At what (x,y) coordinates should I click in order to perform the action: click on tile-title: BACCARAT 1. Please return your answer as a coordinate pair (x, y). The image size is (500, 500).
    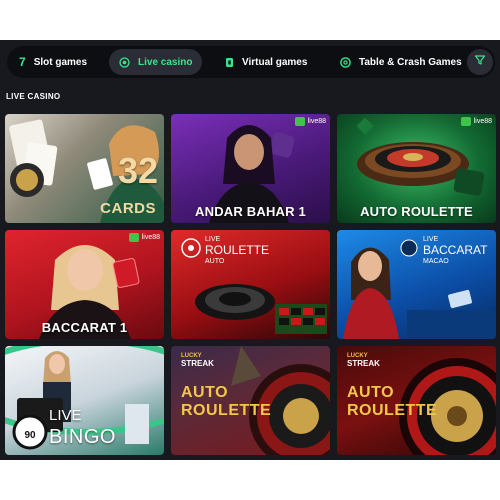
    Looking at the image, I should click on (84, 327).